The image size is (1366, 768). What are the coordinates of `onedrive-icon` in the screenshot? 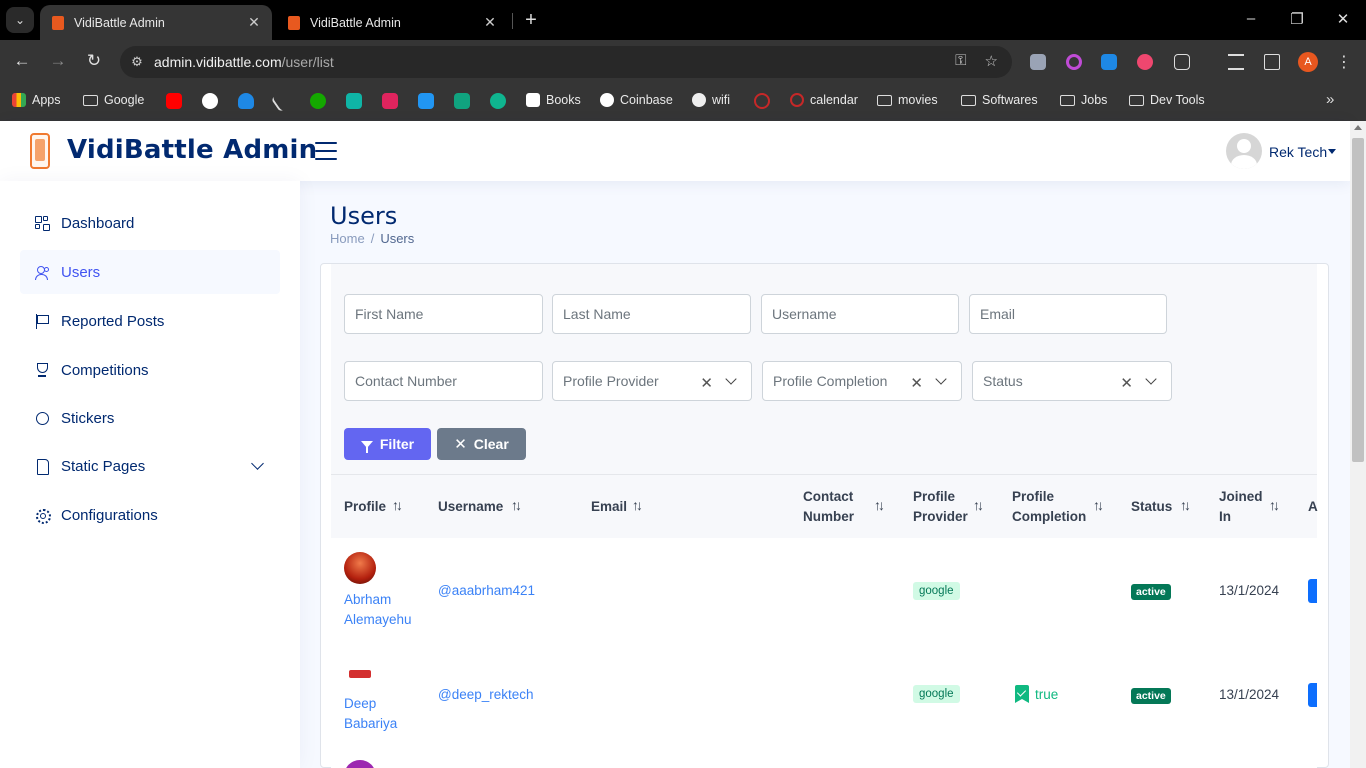 It's located at (246, 101).